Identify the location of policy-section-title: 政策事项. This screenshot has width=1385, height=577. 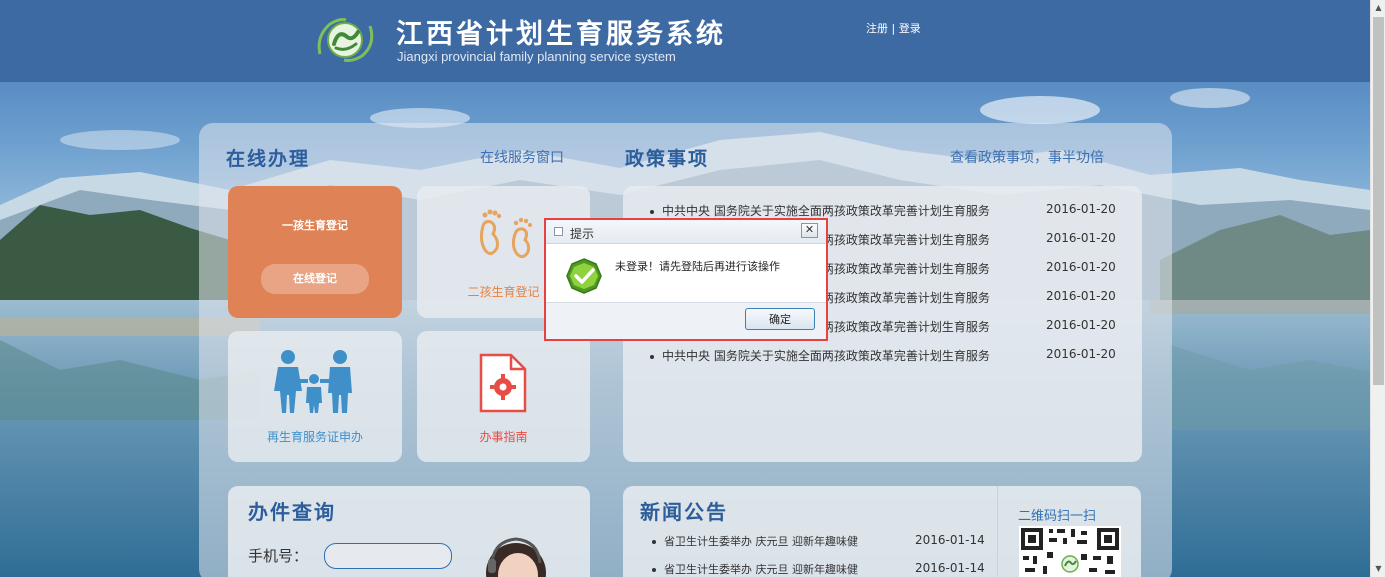
(667, 159).